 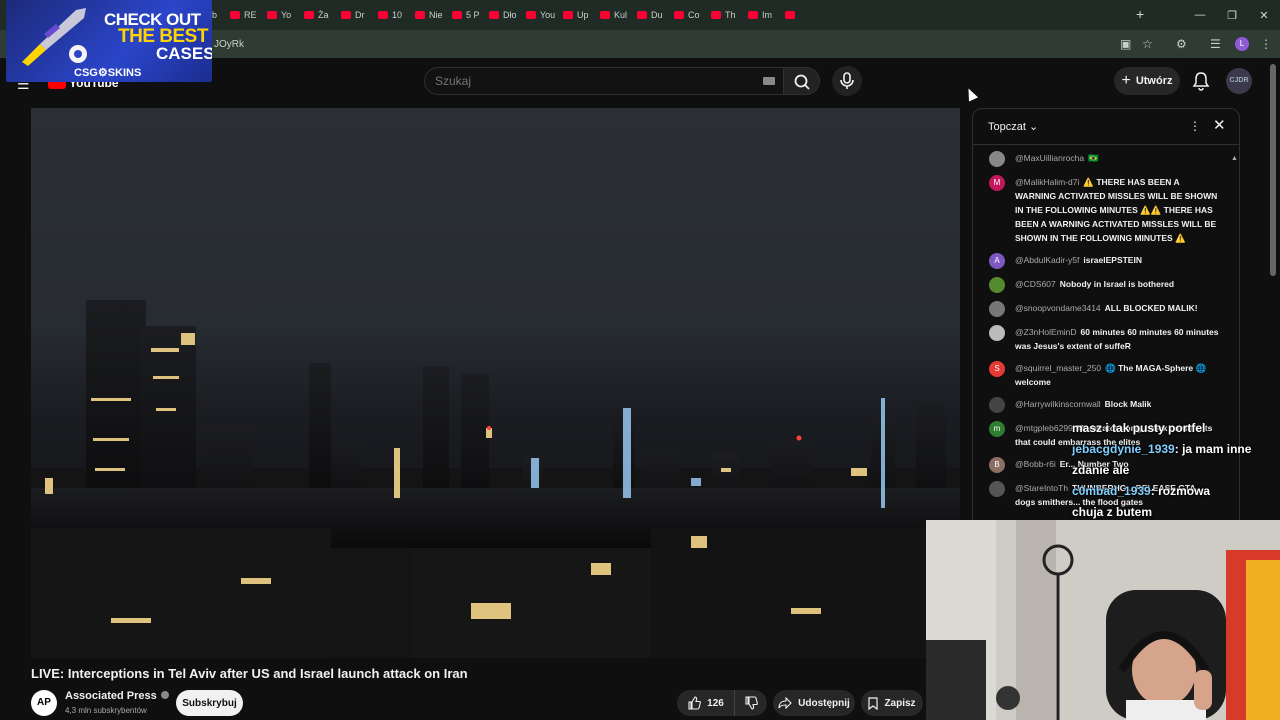 What do you see at coordinates (583, 15) in the screenshot?
I see `tab-label: Up` at bounding box center [583, 15].